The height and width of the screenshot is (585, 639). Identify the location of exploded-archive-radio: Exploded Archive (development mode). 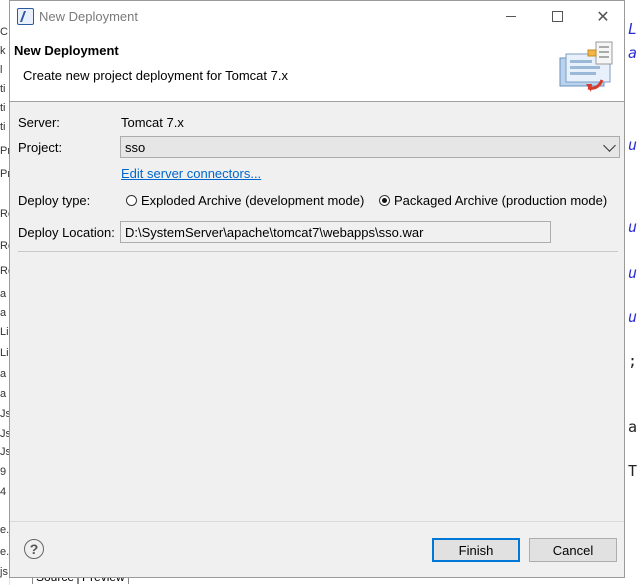
(245, 200).